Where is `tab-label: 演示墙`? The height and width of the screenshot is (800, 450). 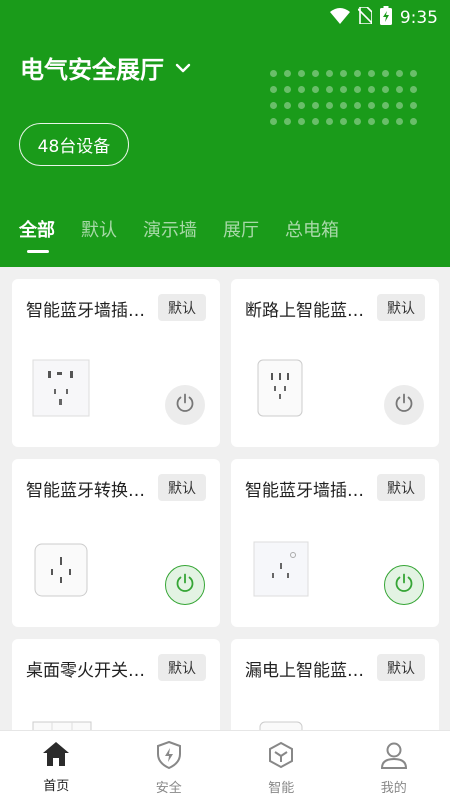
tab-label: 演示墙 is located at coordinates (170, 230).